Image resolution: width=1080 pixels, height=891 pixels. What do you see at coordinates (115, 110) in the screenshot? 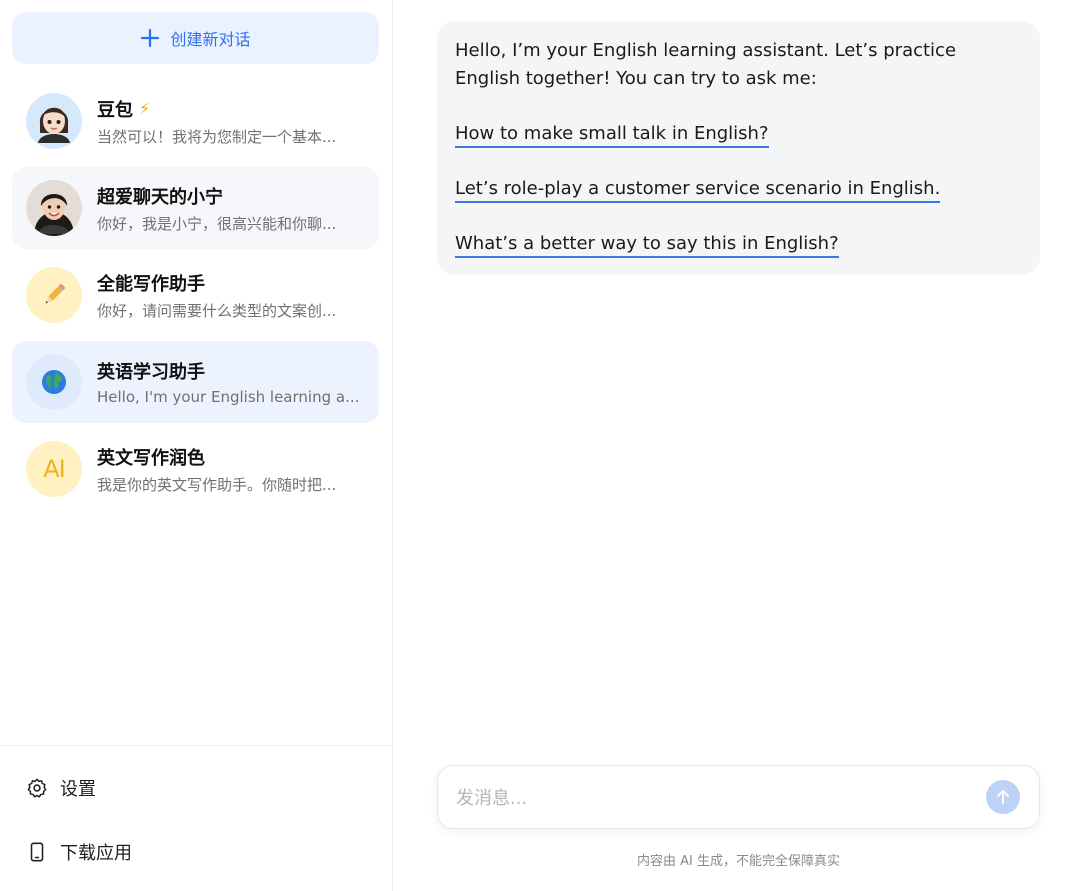
I see `conversation-title: 豆包` at bounding box center [115, 110].